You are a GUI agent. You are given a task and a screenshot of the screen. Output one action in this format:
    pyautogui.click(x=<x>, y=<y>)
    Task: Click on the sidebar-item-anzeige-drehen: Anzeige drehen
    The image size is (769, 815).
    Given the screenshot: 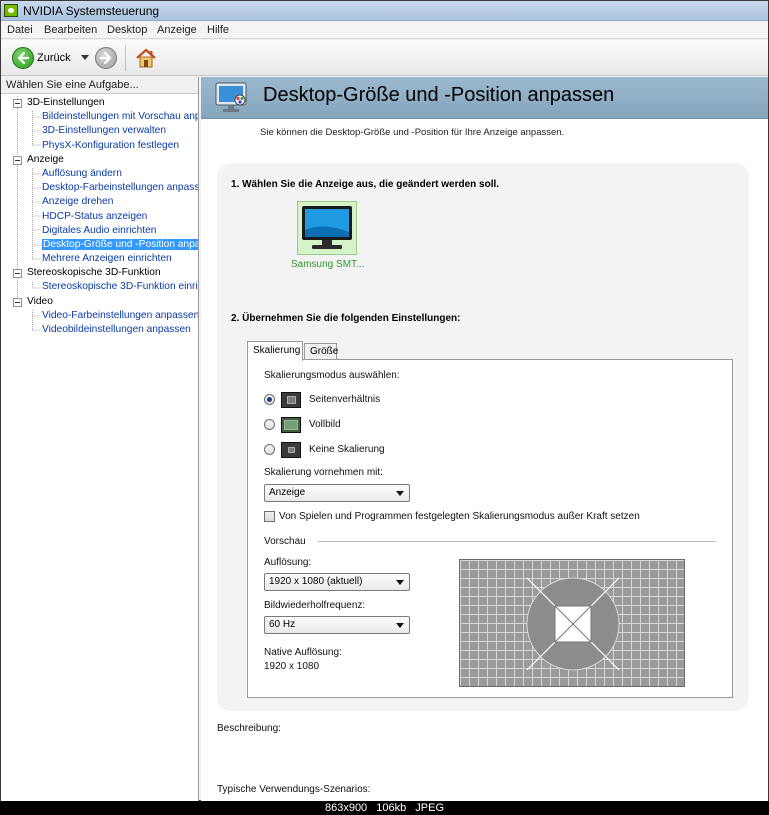 What is the action you would take?
    pyautogui.click(x=99, y=202)
    